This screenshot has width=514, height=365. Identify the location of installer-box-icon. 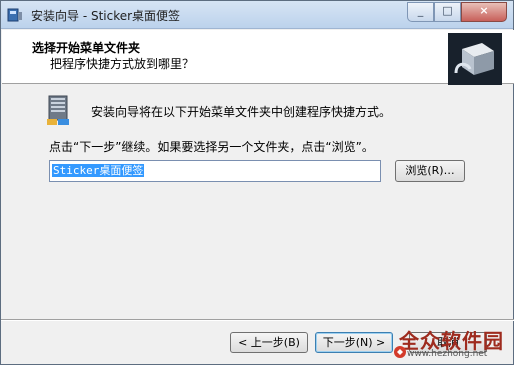
(475, 59).